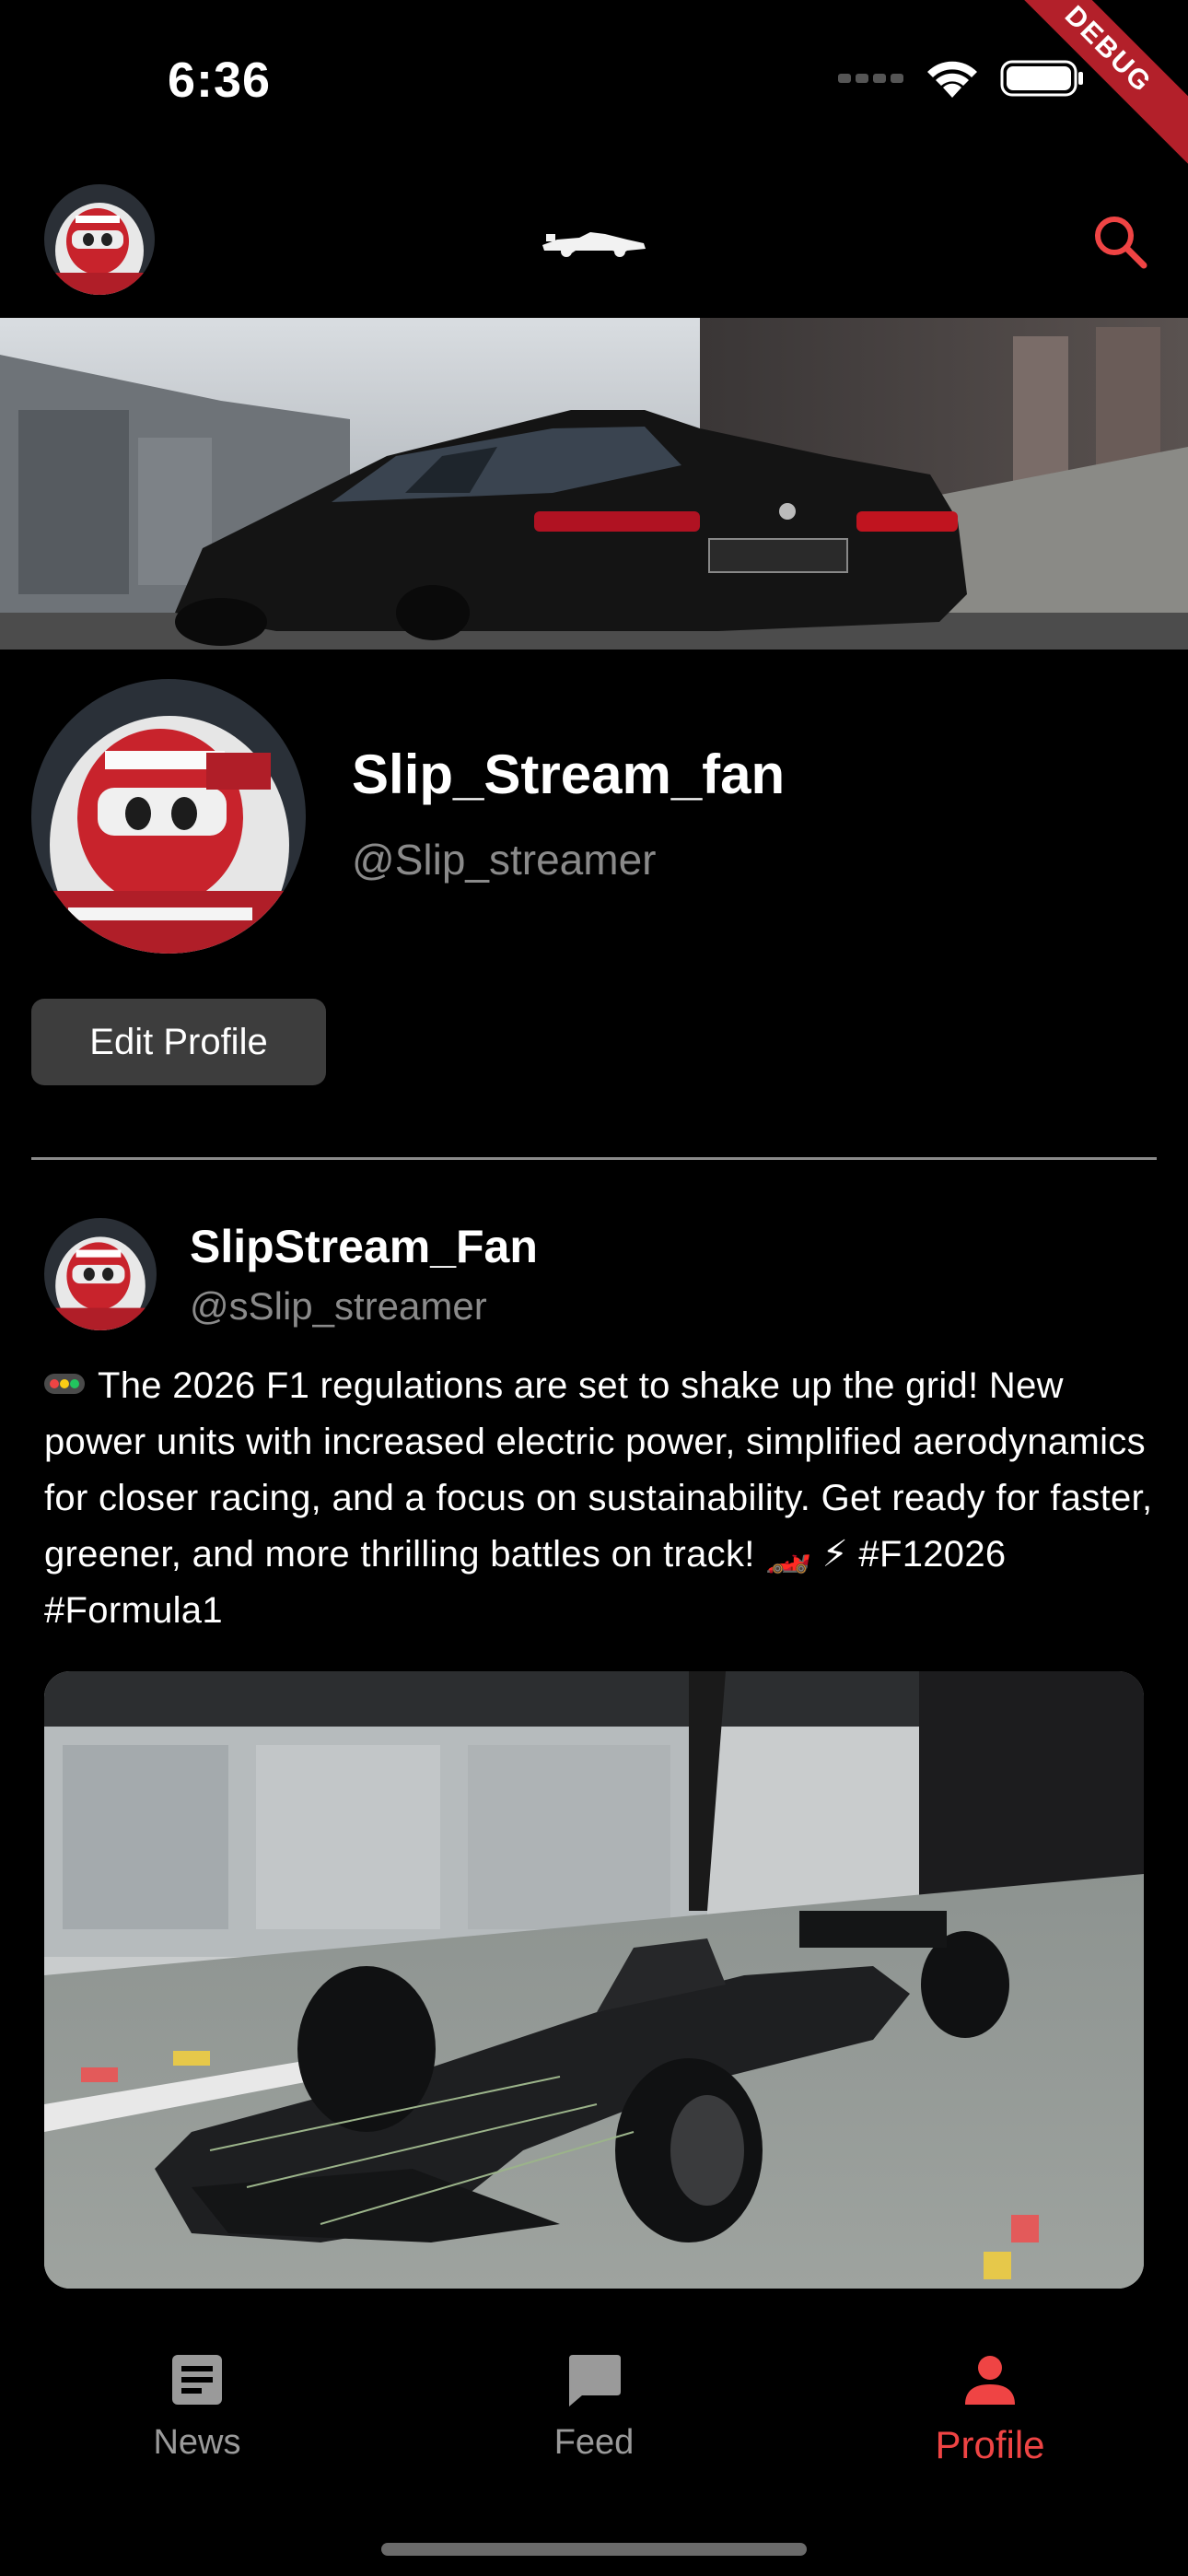  Describe the element at coordinates (594, 2549) in the screenshot. I see `home-indicator` at that location.